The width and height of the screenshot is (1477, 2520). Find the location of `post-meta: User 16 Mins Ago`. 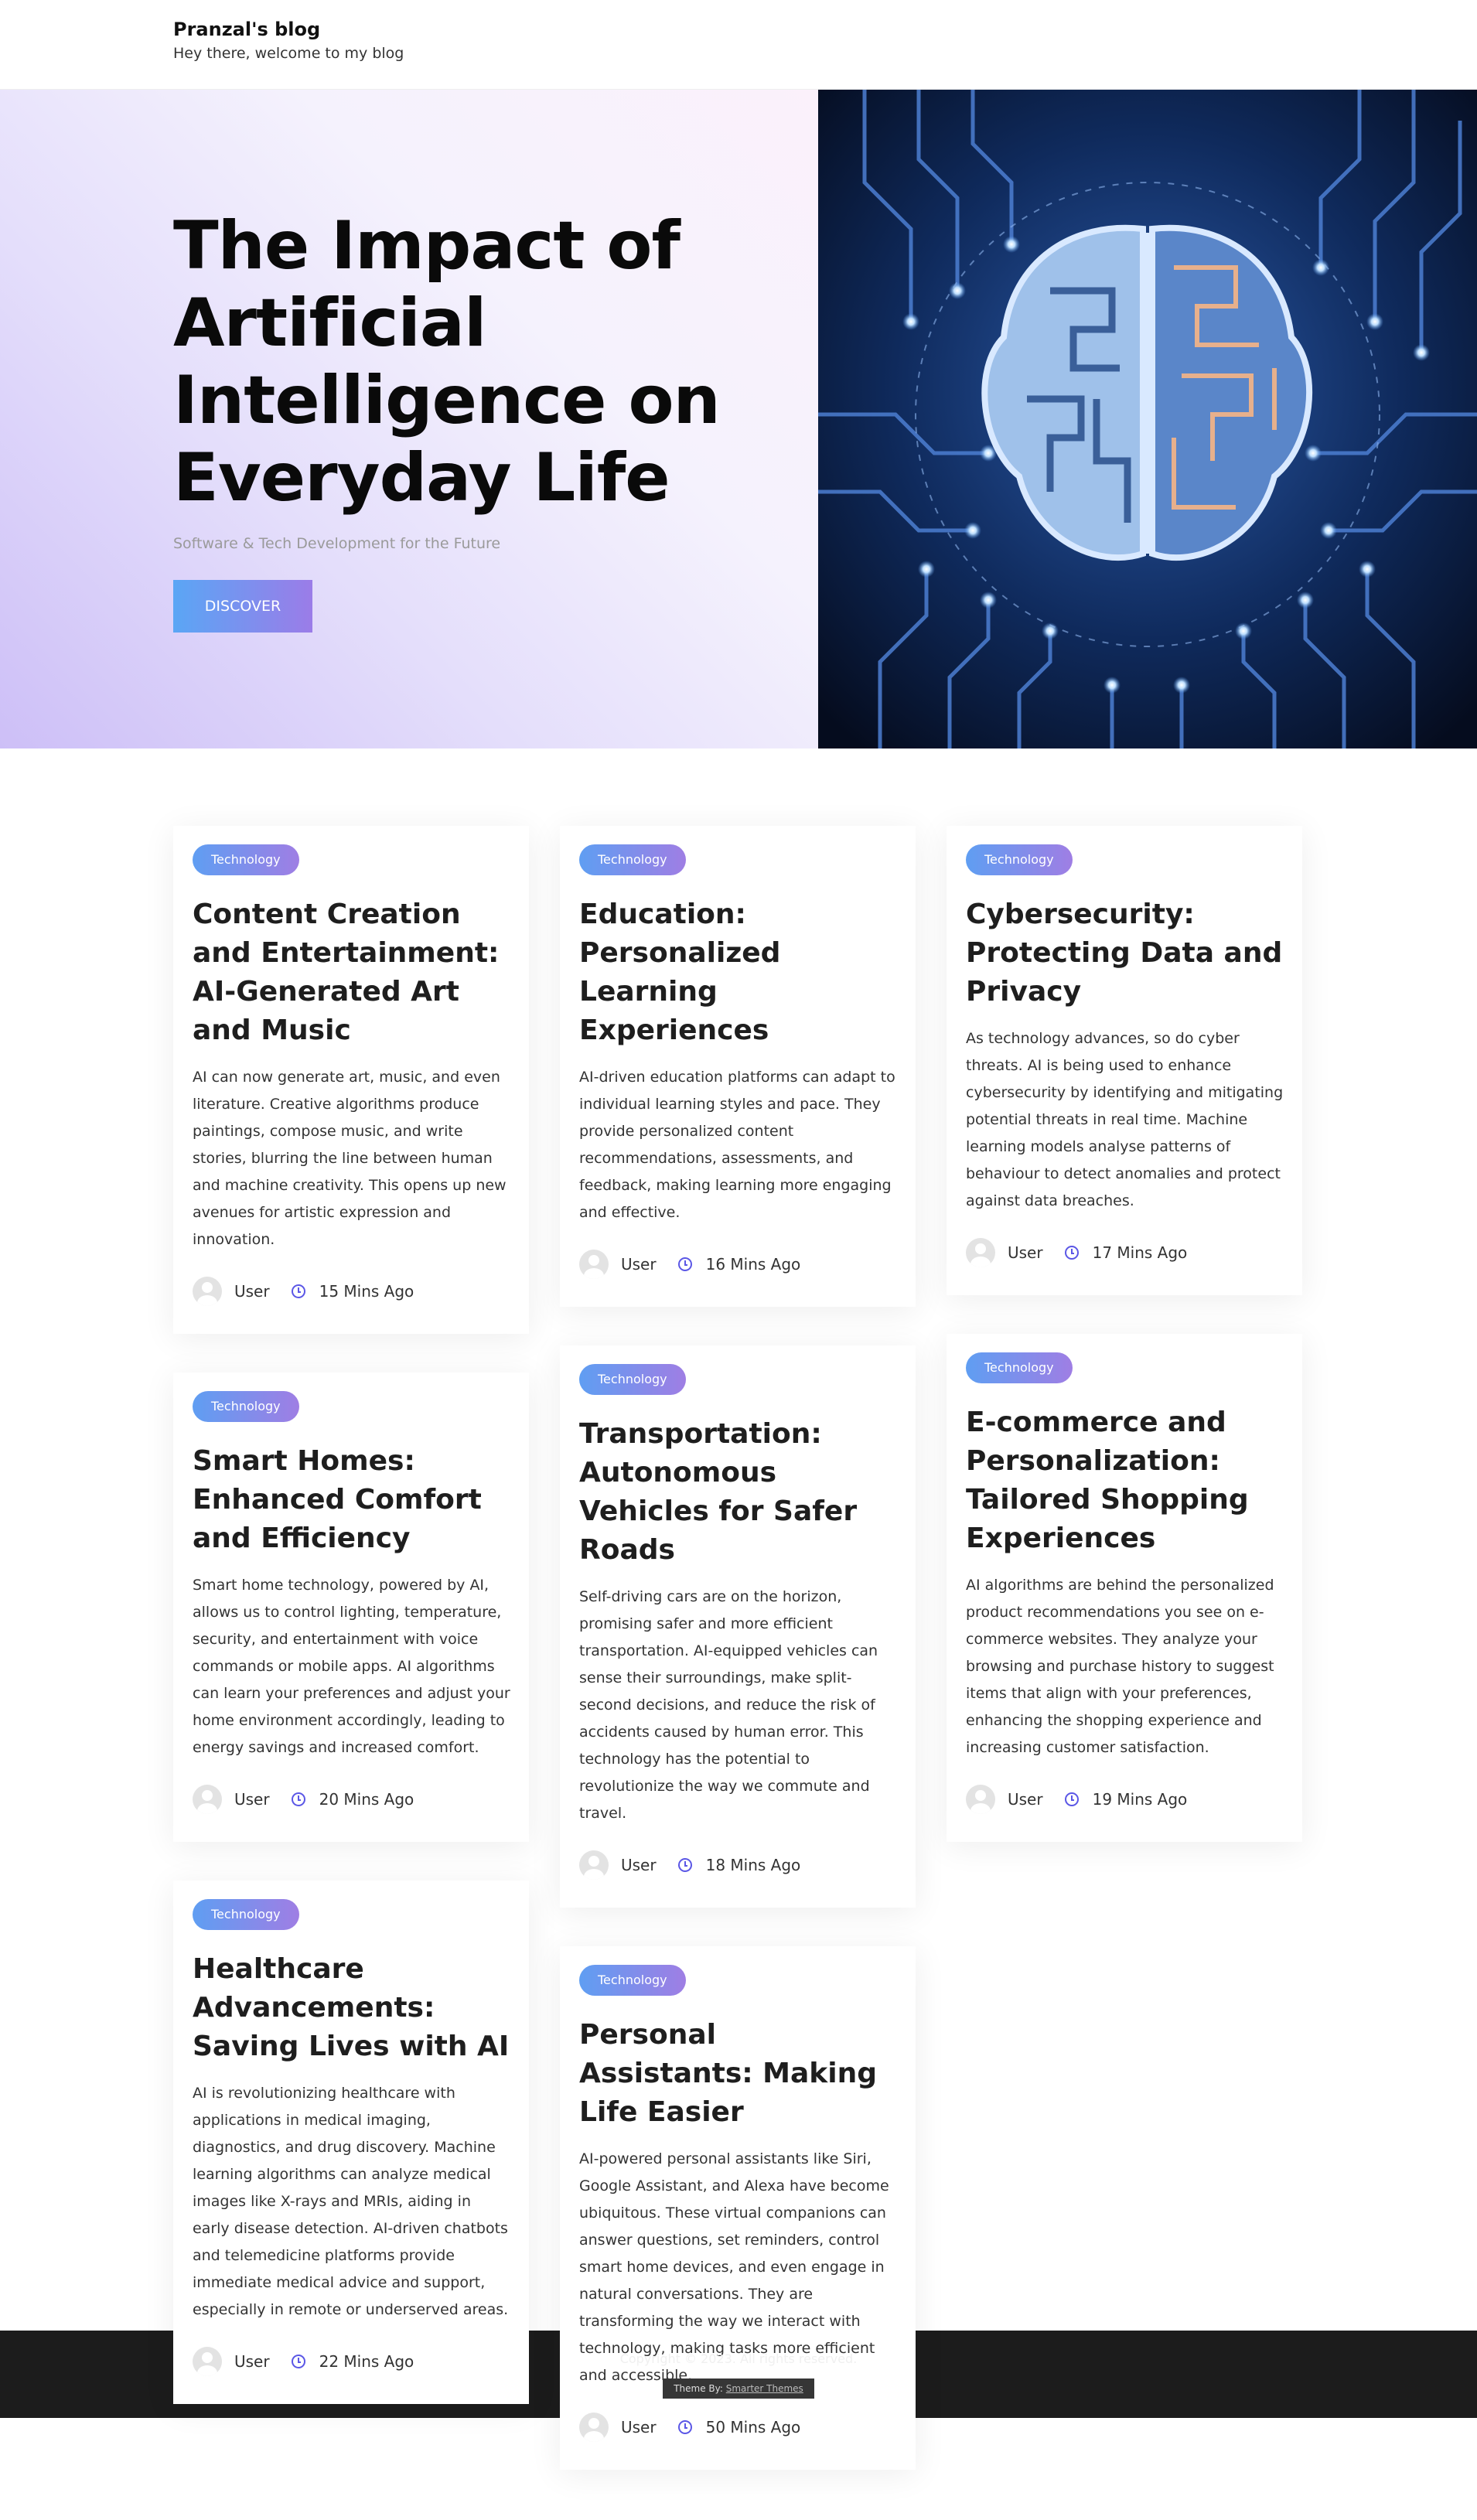

post-meta: User 16 Mins Ago is located at coordinates (738, 1264).